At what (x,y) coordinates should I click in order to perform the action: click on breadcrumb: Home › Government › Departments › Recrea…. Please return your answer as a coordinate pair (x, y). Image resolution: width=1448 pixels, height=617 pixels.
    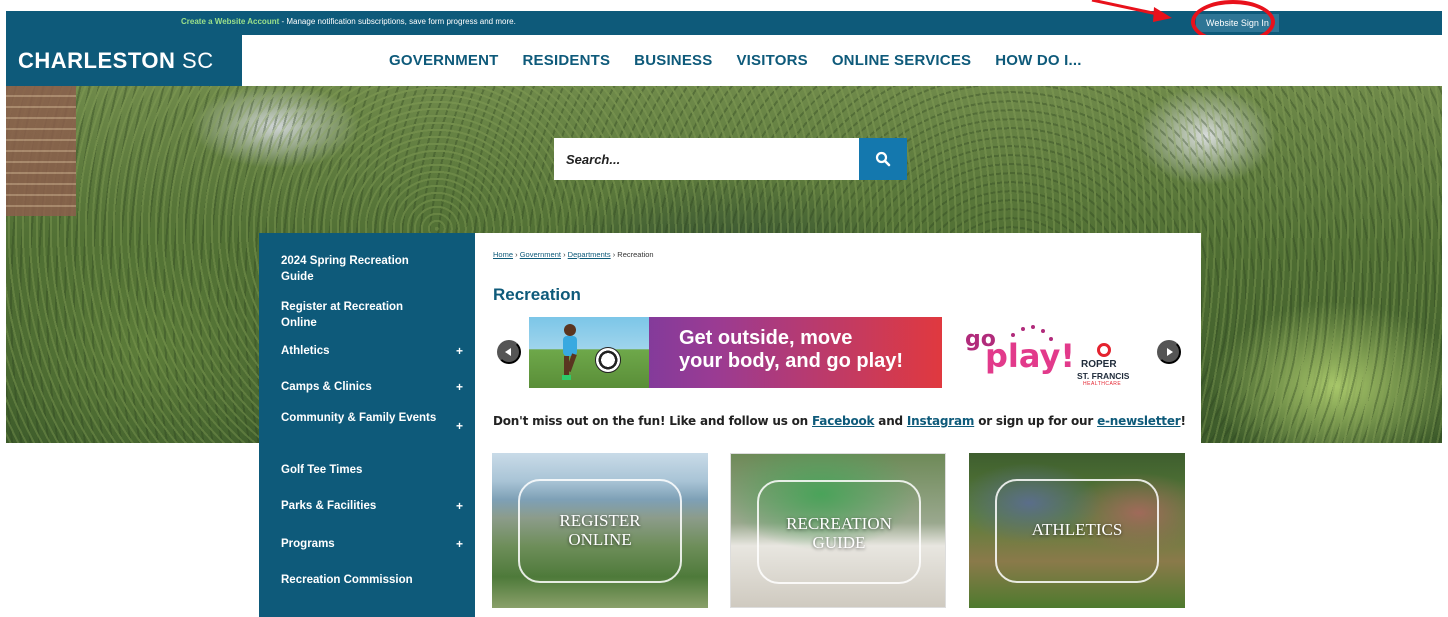
    Looking at the image, I should click on (573, 254).